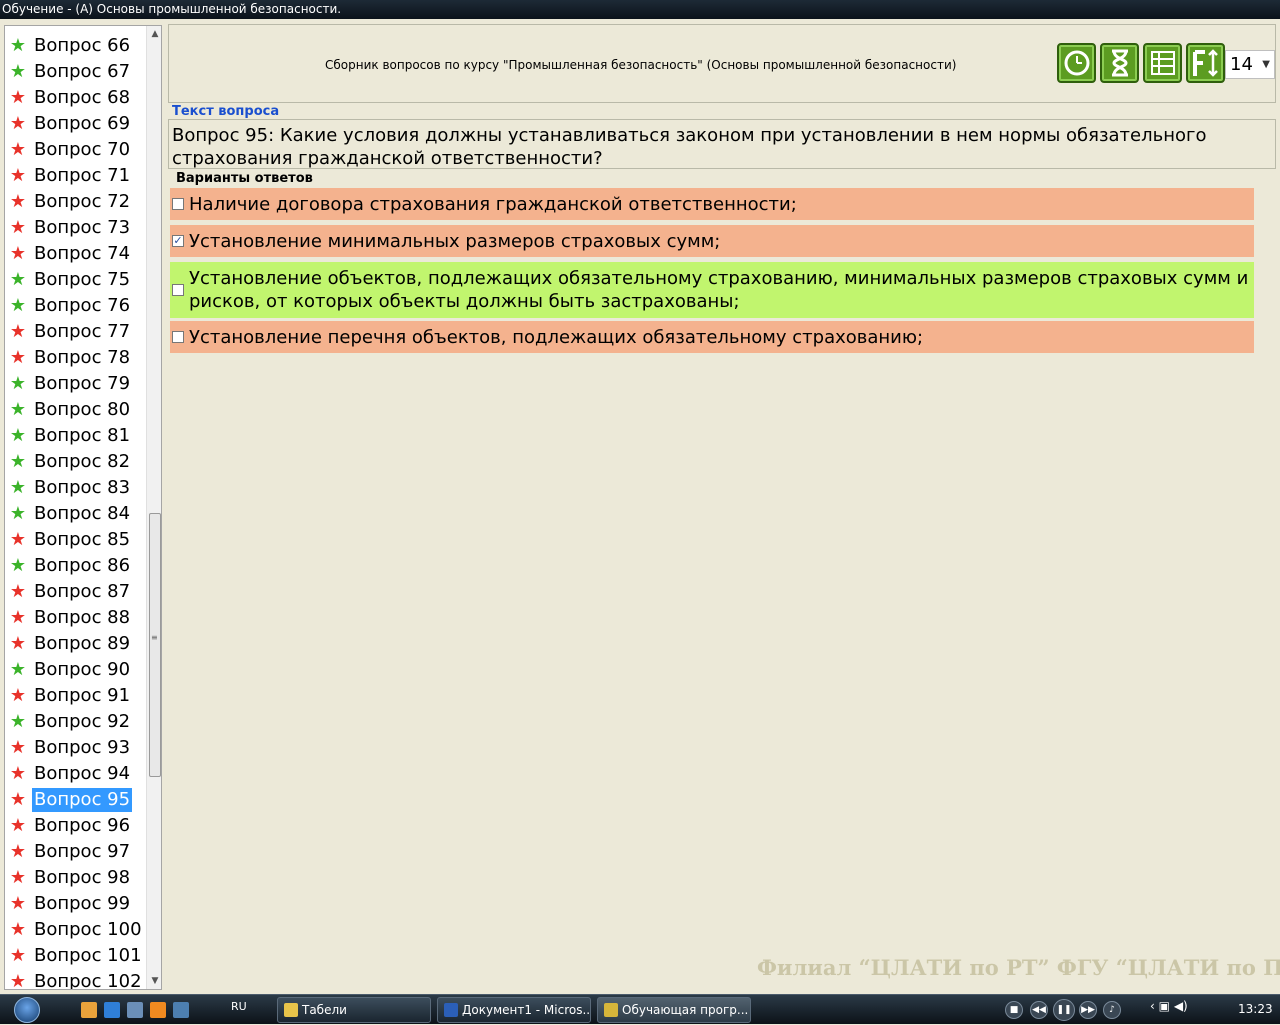 The width and height of the screenshot is (1280, 1025). I want to click on question-list-item: ★ Вопрос 73, so click(70, 228).